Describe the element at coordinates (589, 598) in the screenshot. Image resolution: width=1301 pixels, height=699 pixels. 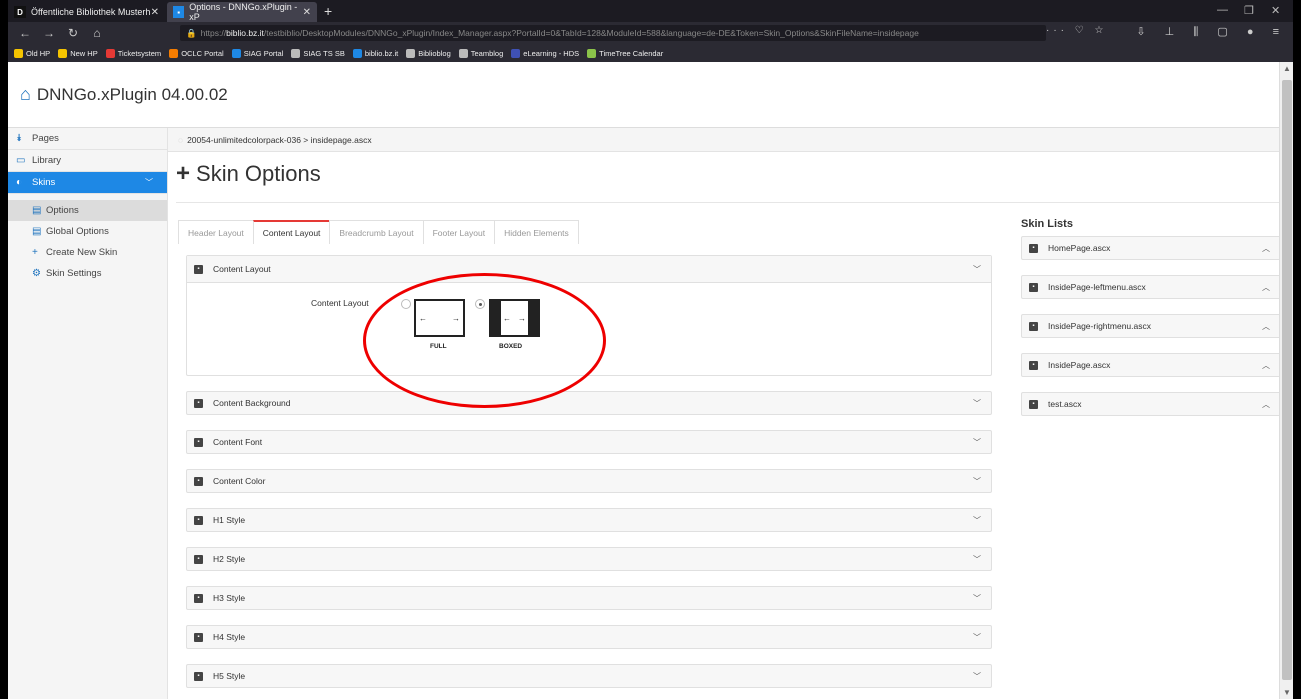
I see `panel-h3-style: ▪ H3 Style ﹀` at that location.